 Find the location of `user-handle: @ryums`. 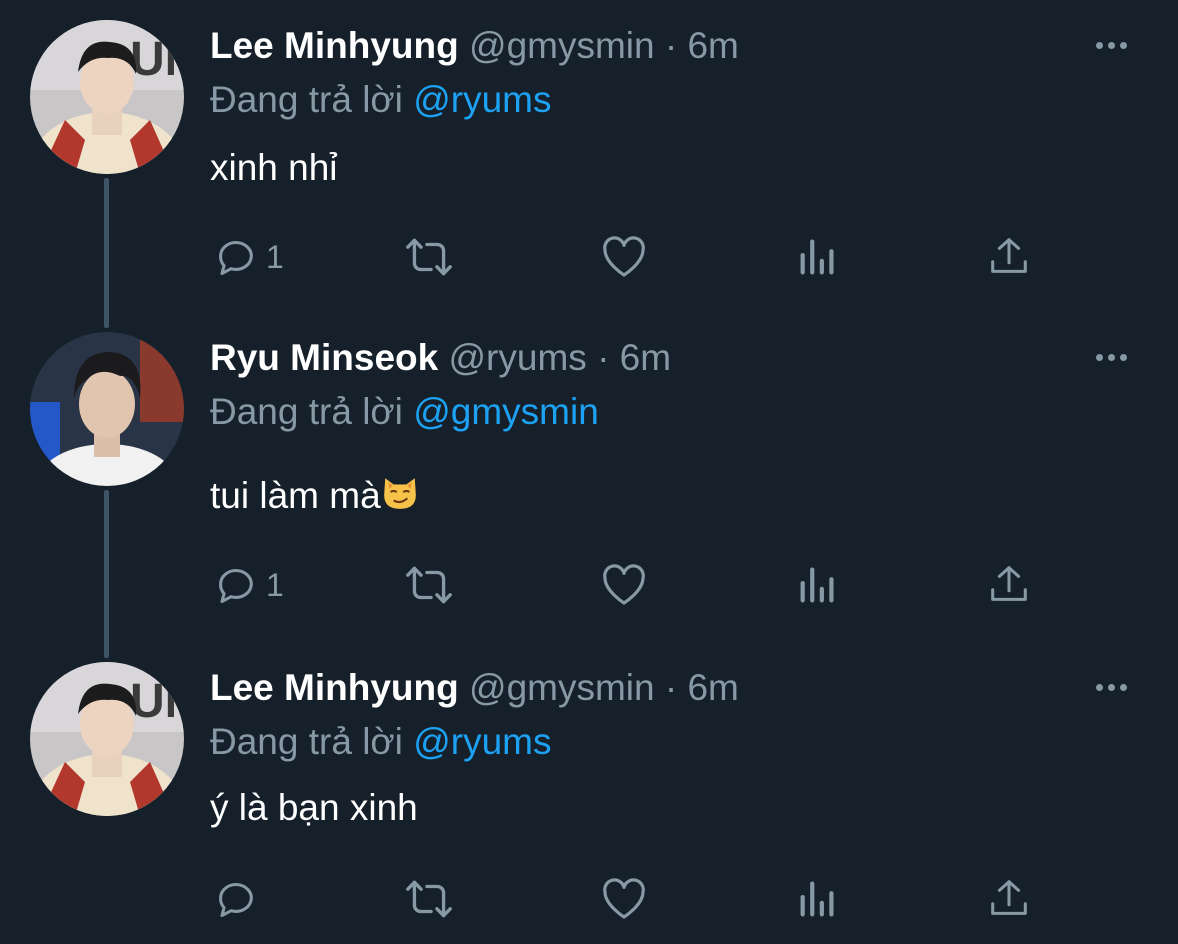

user-handle: @ryums is located at coordinates (518, 357).